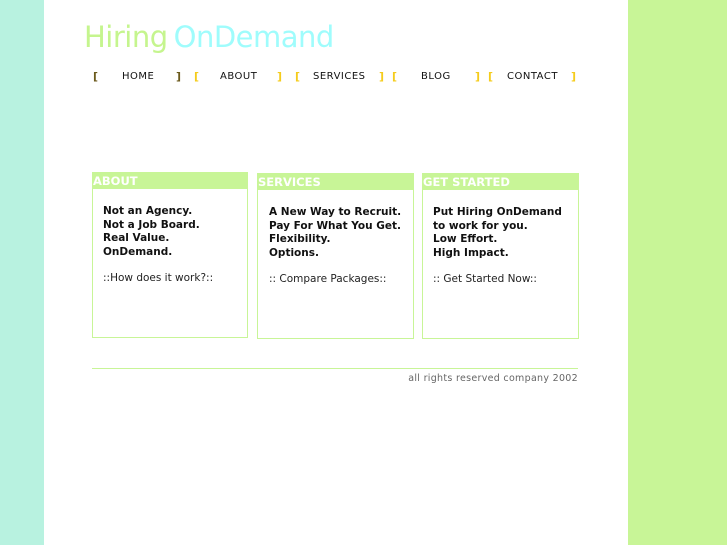 The image size is (727, 545). What do you see at coordinates (170, 181) in the screenshot?
I see `box-title: ABOUT` at bounding box center [170, 181].